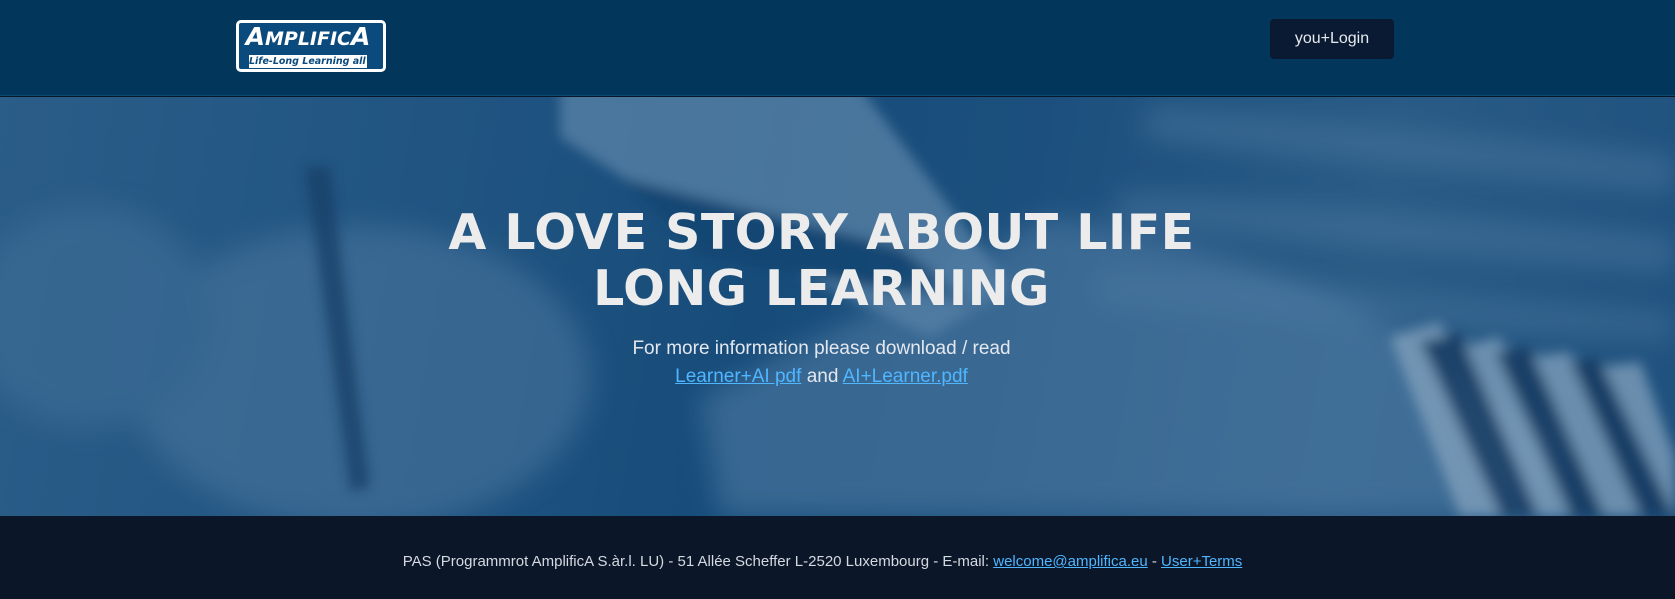 The height and width of the screenshot is (599, 1675). What do you see at coordinates (905, 376) in the screenshot?
I see `ai-learner-pdf-link: AI+Learner.pdf` at bounding box center [905, 376].